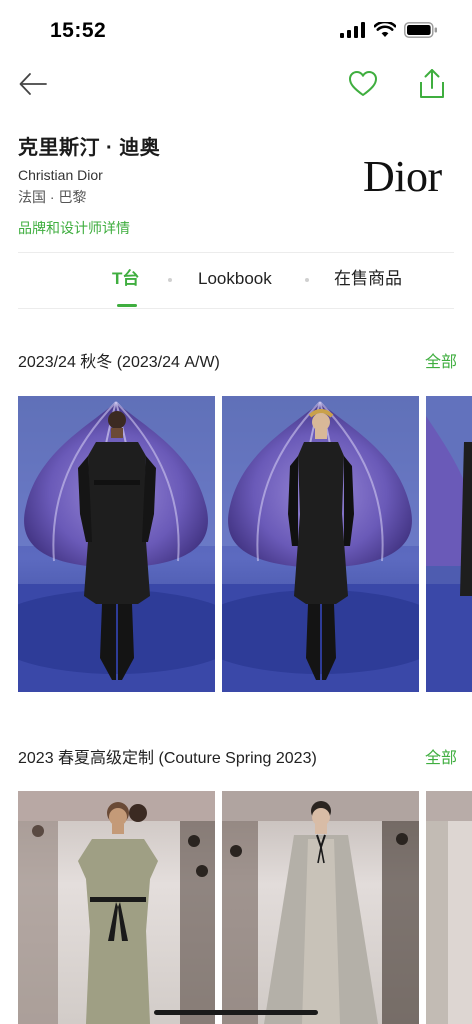  I want to click on active-tab-indicator, so click(127, 305).